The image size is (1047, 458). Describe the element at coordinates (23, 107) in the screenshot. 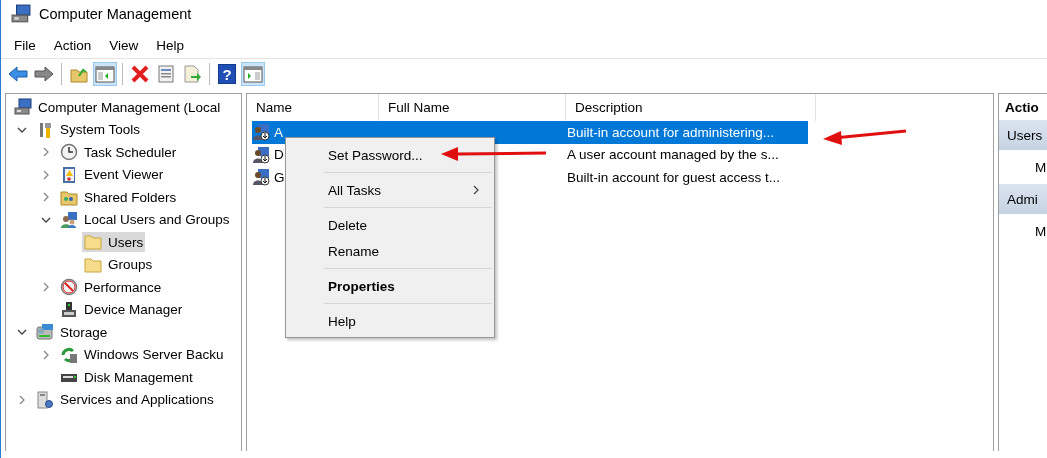

I see `computer-icon` at that location.